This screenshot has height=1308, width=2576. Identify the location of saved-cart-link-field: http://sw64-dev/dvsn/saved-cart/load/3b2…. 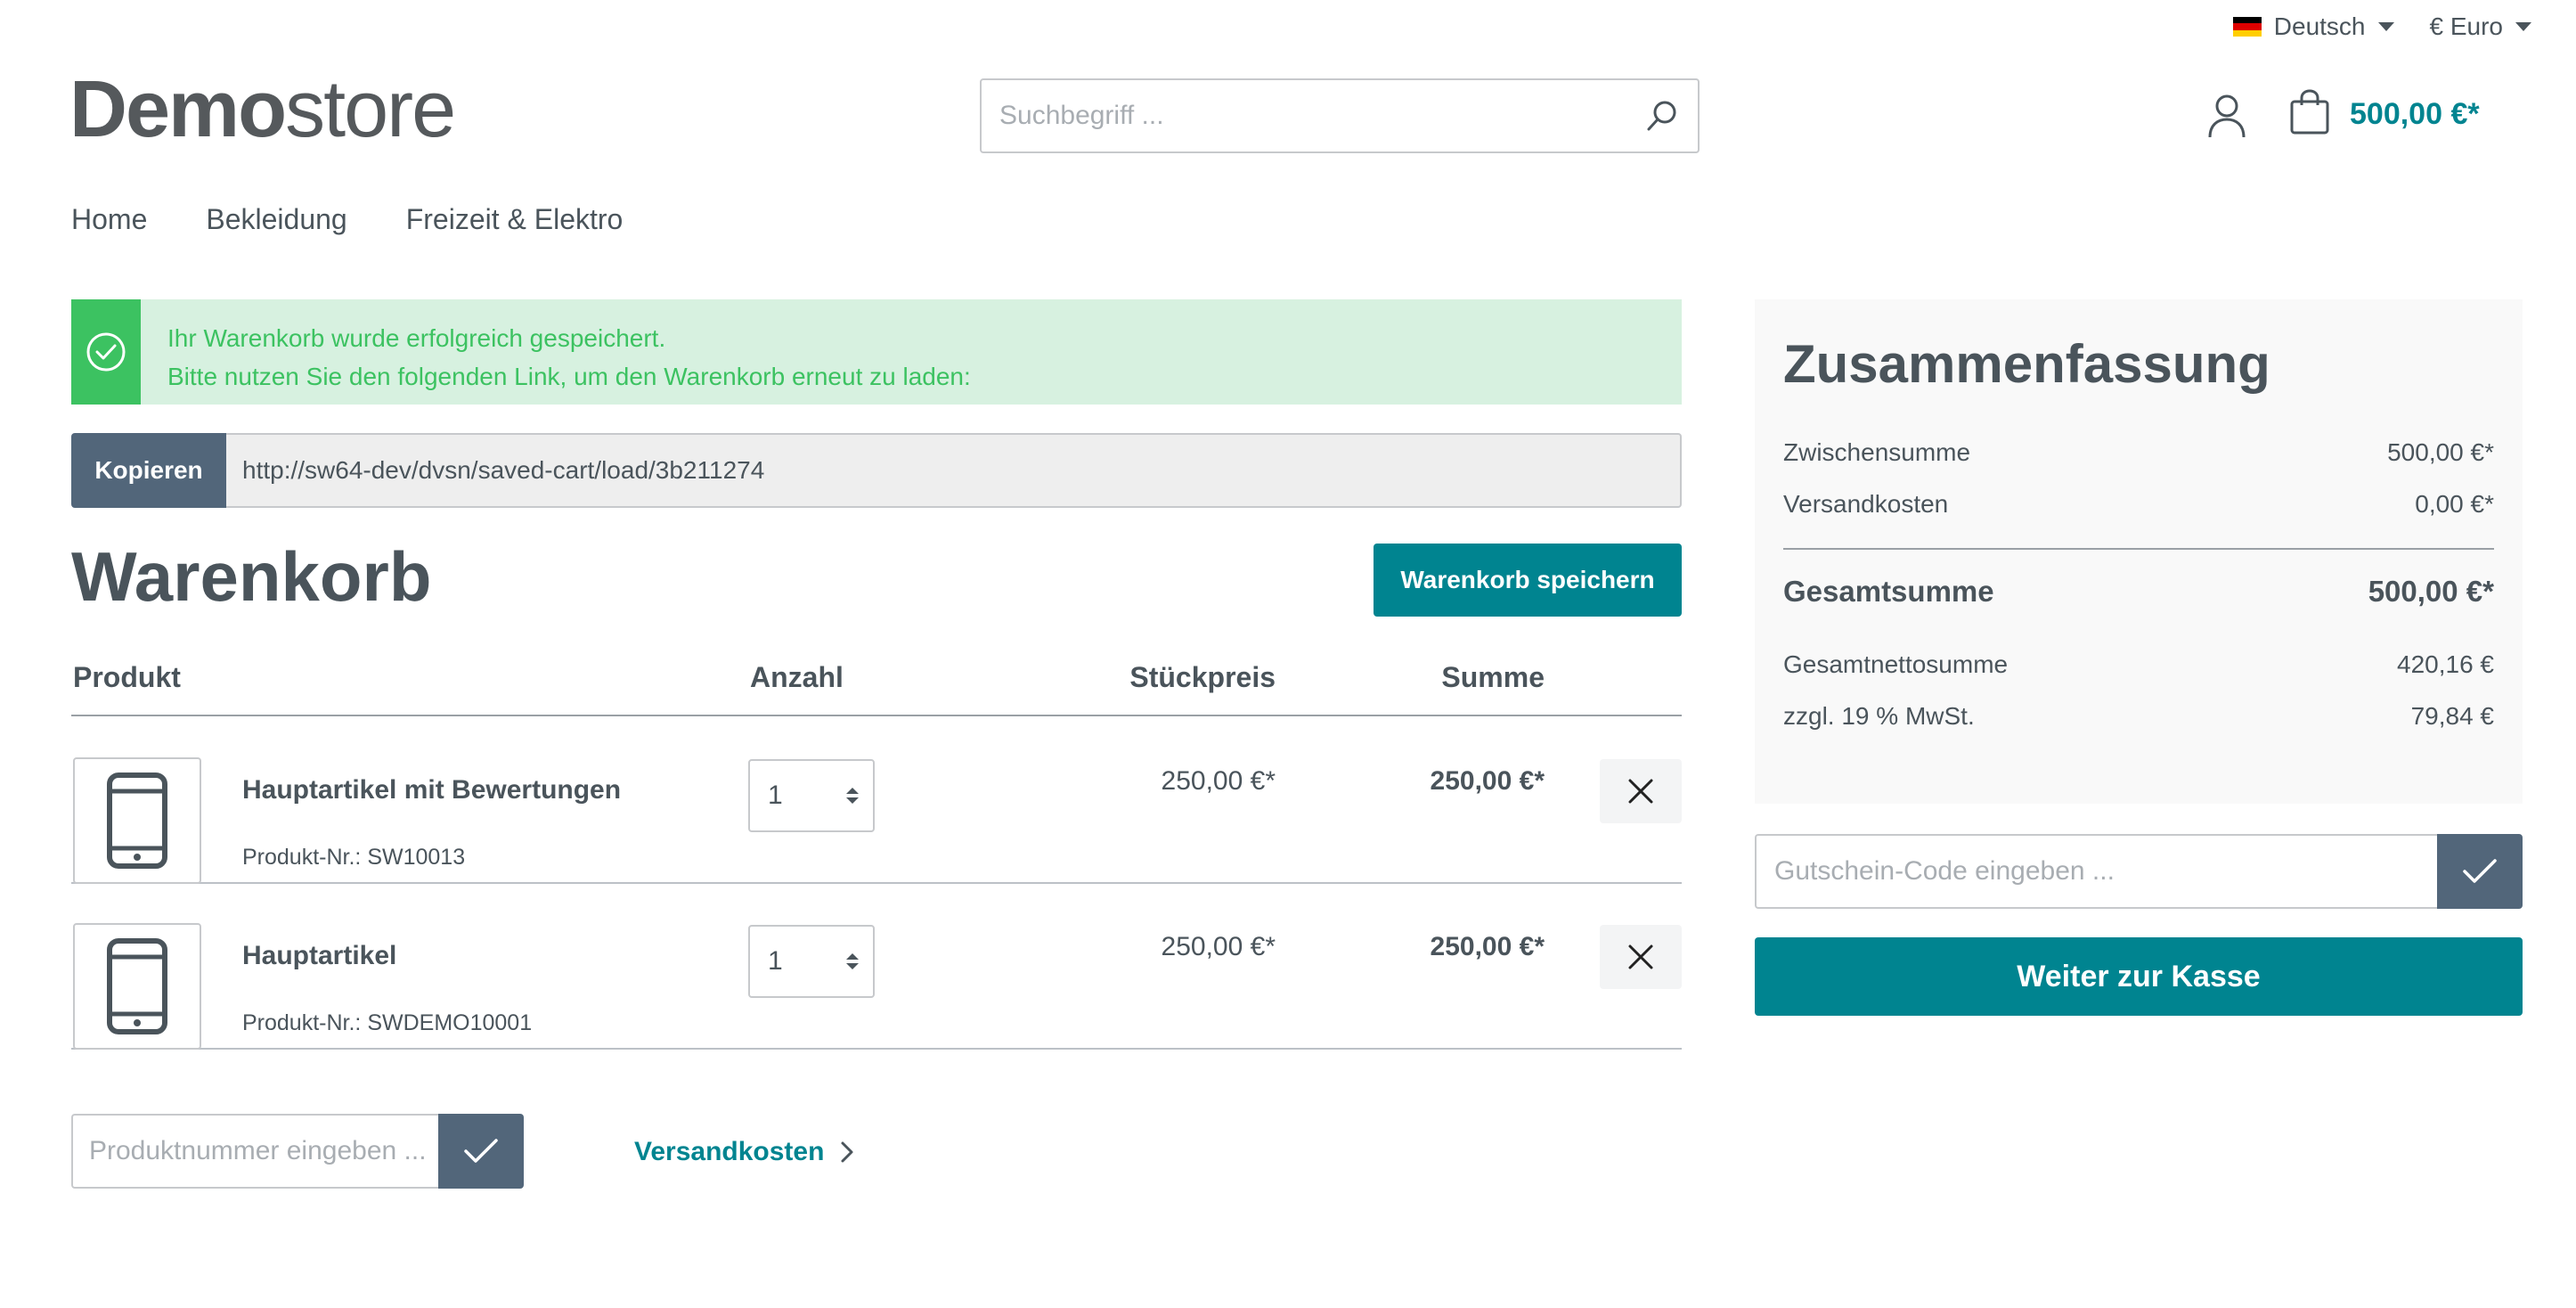
(954, 470).